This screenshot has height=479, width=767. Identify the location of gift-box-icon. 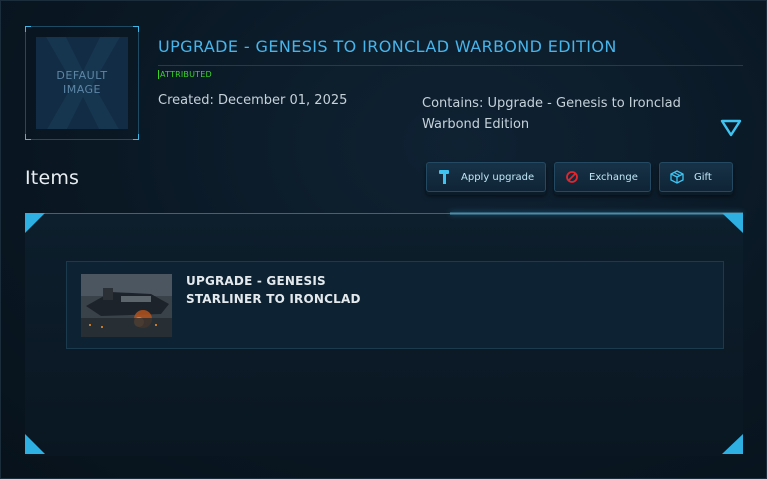
(677, 177).